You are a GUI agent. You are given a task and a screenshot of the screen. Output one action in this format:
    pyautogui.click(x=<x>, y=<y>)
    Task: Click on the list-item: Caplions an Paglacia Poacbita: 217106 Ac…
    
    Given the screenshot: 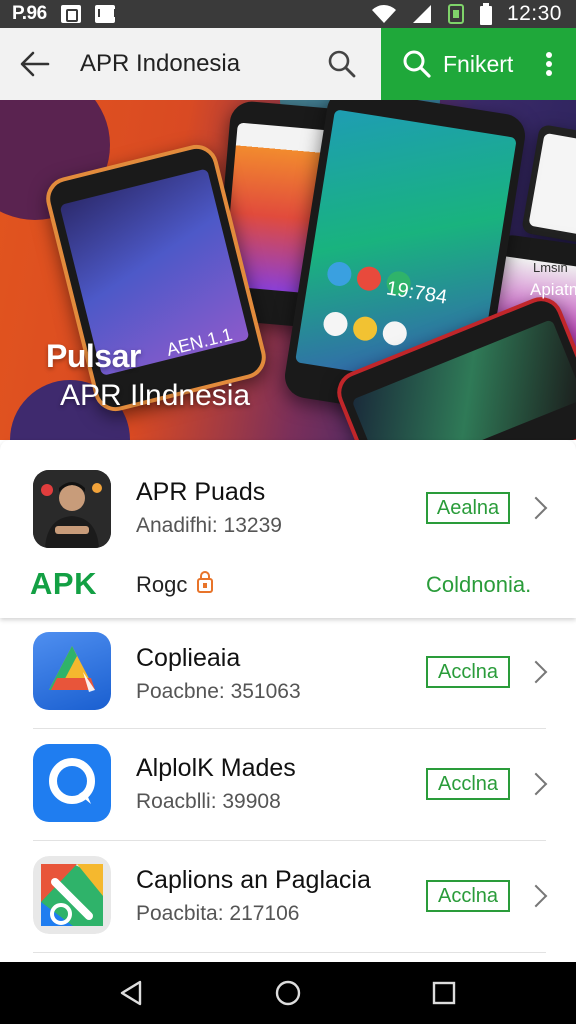 What is the action you would take?
    pyautogui.click(x=288, y=897)
    